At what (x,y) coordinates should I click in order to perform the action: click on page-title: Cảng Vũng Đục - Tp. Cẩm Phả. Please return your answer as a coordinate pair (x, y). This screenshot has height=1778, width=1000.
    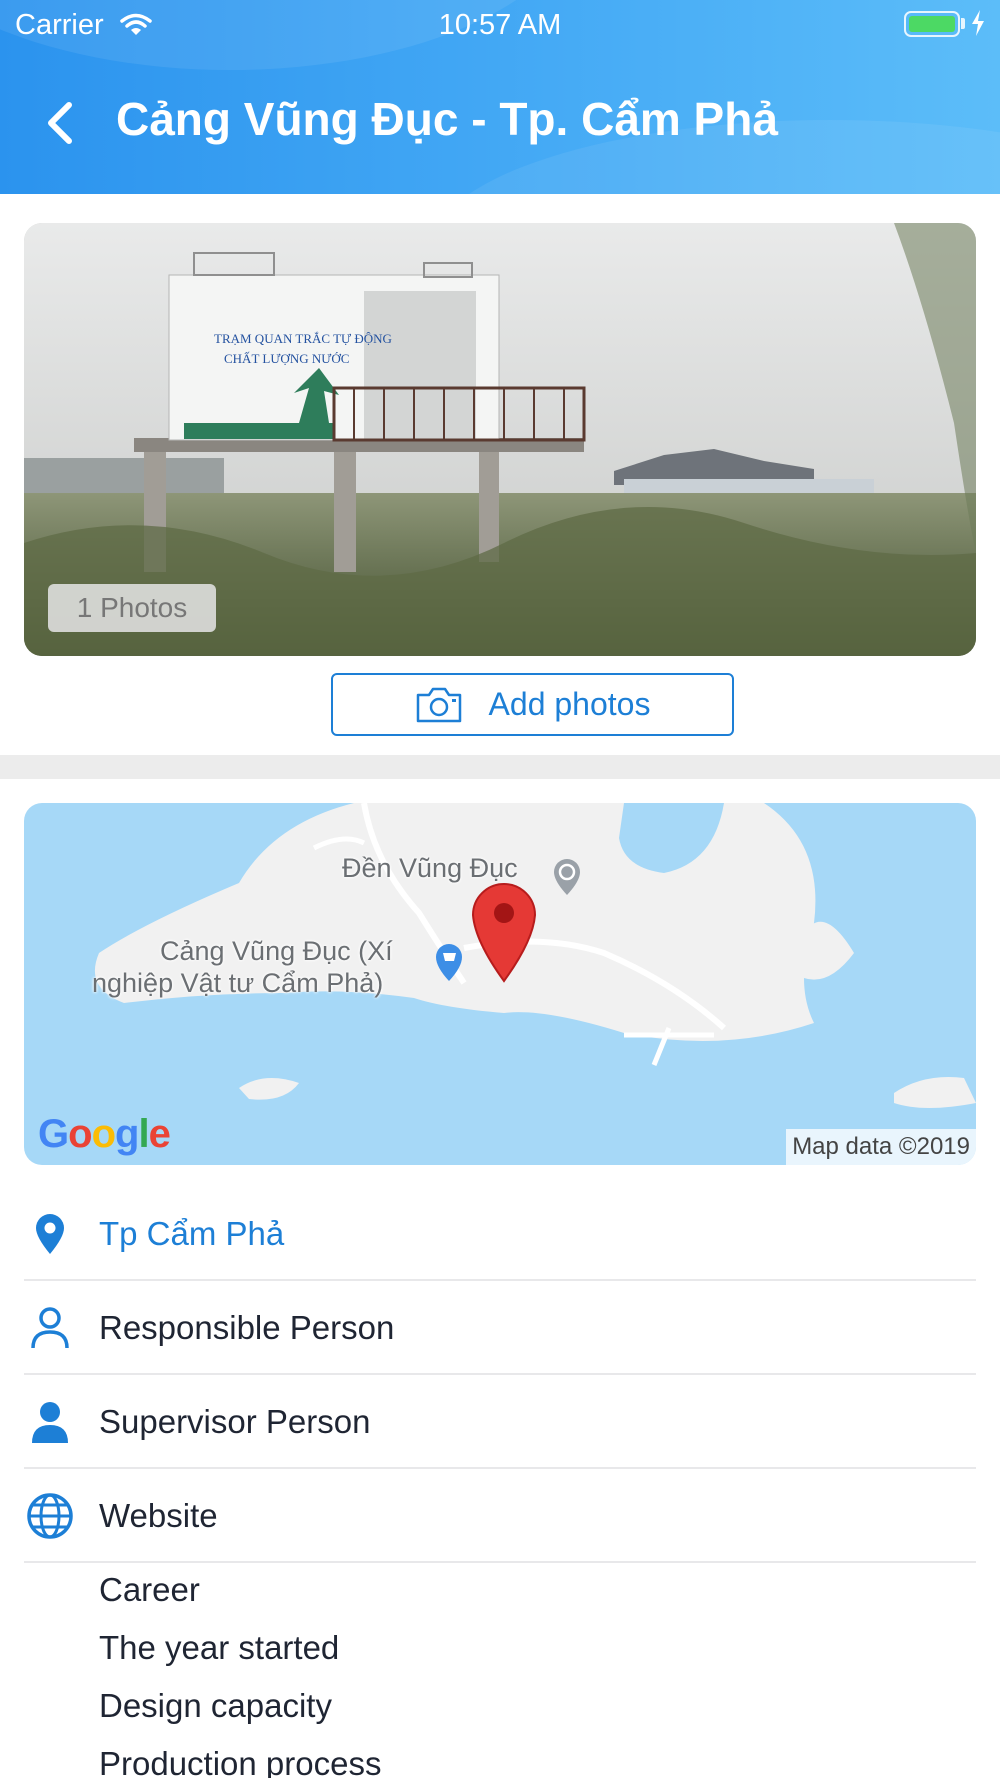
    Looking at the image, I should click on (447, 119).